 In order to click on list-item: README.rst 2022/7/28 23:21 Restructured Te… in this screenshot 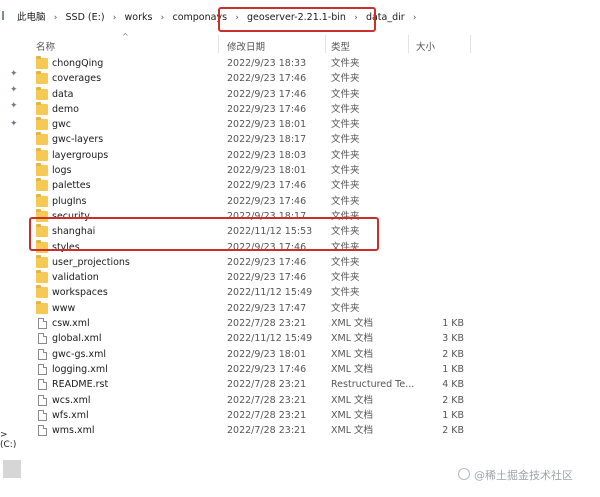, I will do `click(315, 384)`.